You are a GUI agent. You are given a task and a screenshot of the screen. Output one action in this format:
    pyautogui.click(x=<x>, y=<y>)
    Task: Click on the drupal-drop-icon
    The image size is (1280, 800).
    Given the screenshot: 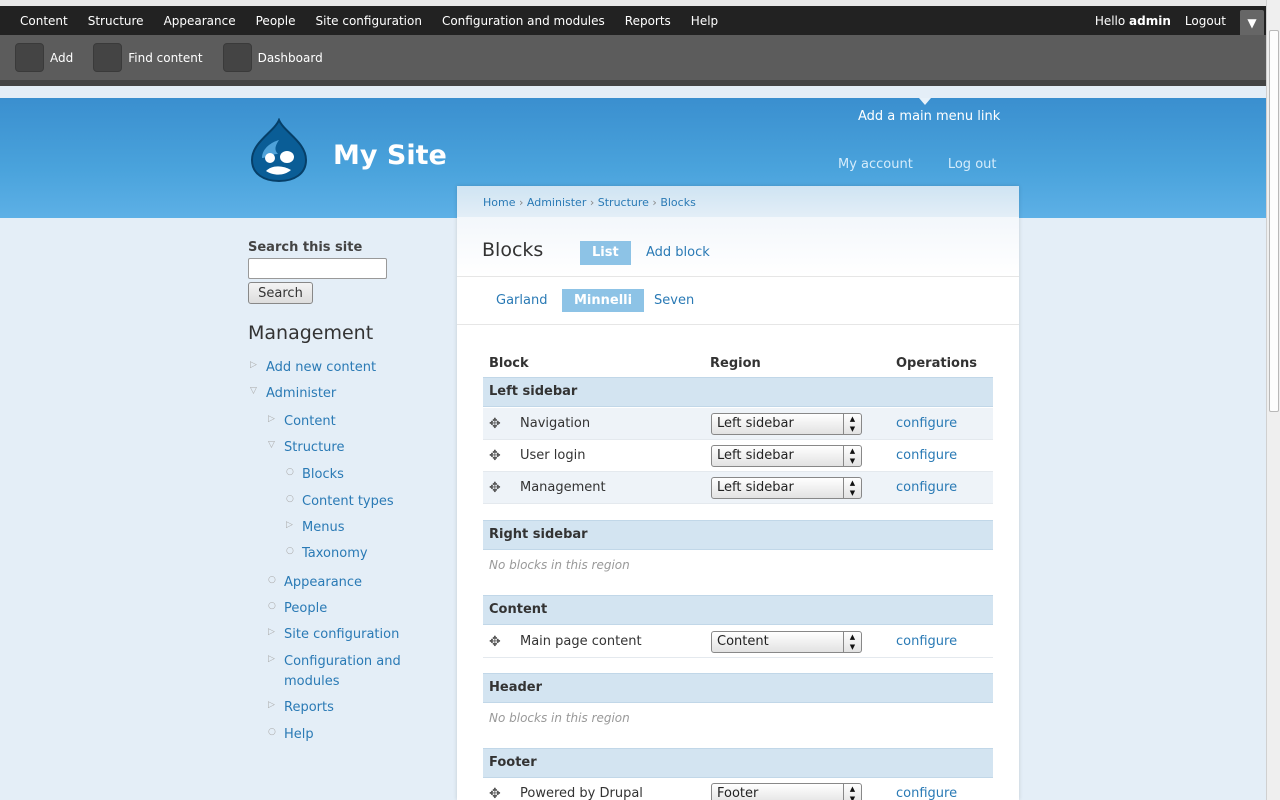 What is the action you would take?
    pyautogui.click(x=279, y=150)
    